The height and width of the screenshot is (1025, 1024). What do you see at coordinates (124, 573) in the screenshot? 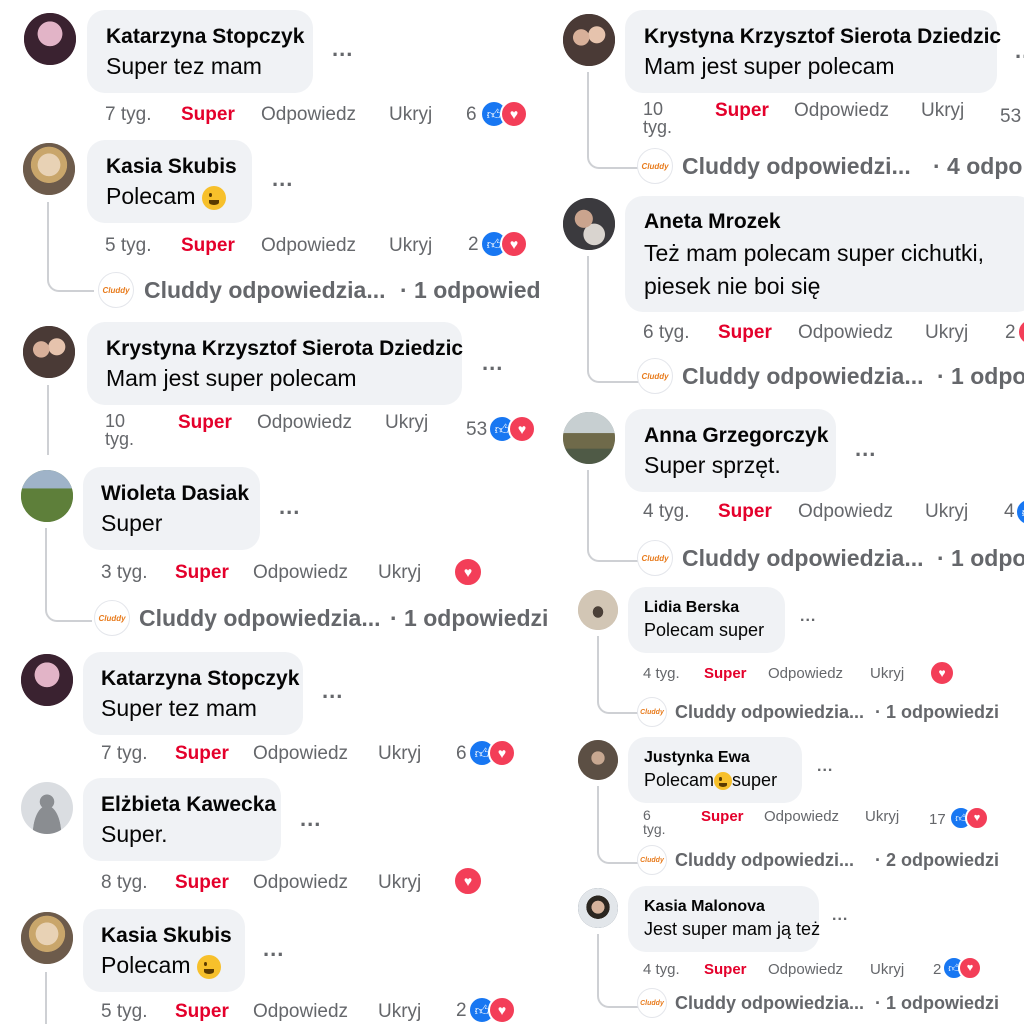
I see `comment-time: 3 tyg.` at bounding box center [124, 573].